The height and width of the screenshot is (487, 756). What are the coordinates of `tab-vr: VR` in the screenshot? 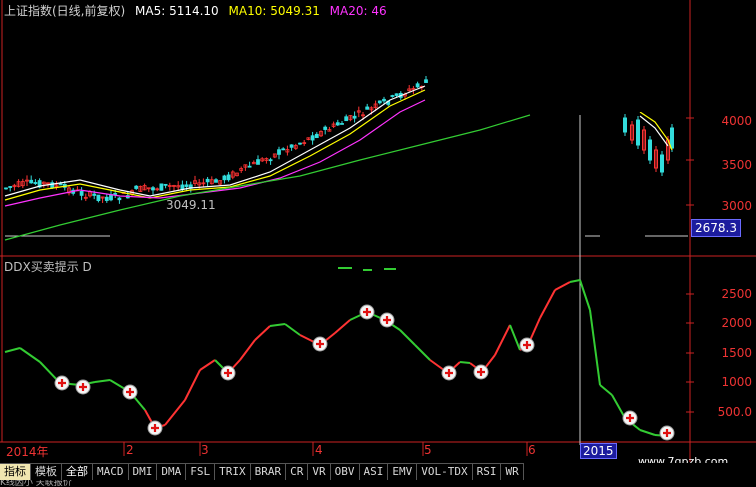 It's located at (319, 471).